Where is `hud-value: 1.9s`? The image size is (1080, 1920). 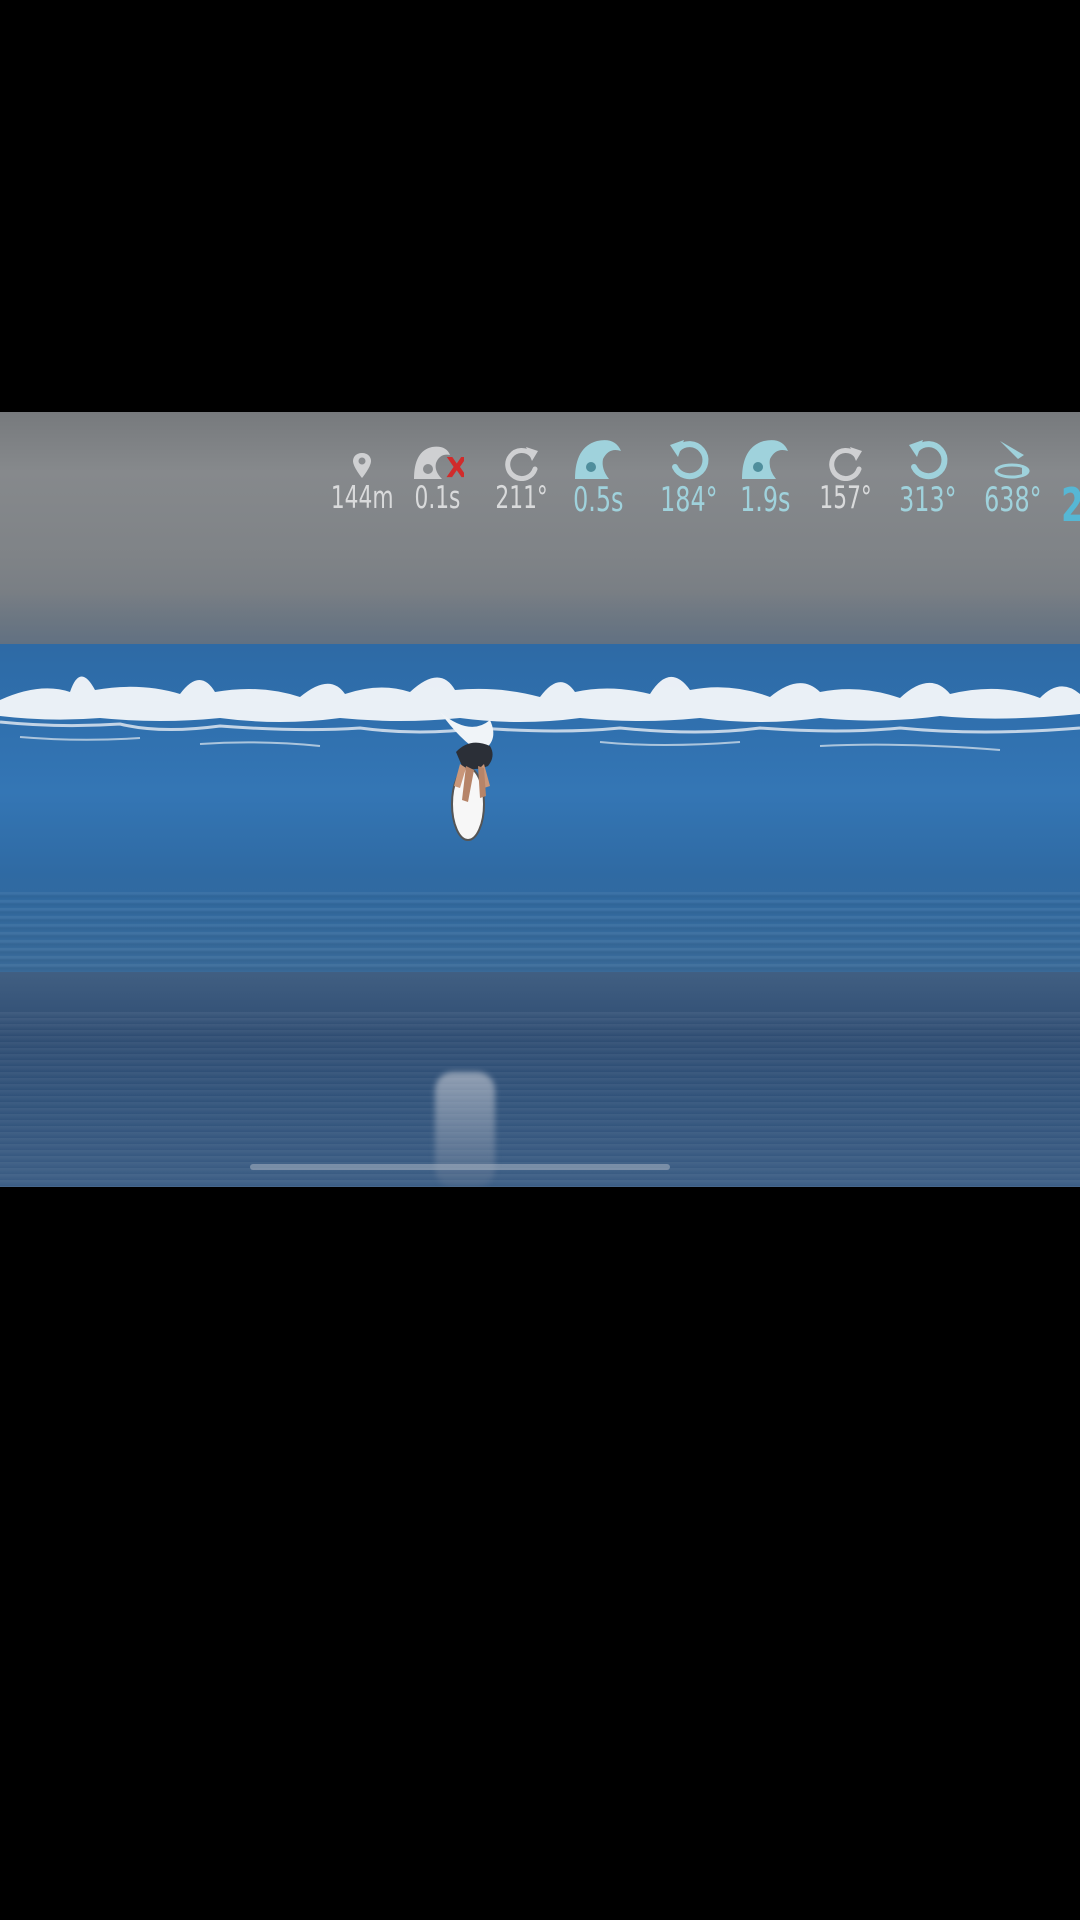
hud-value: 1.9s is located at coordinates (765, 500).